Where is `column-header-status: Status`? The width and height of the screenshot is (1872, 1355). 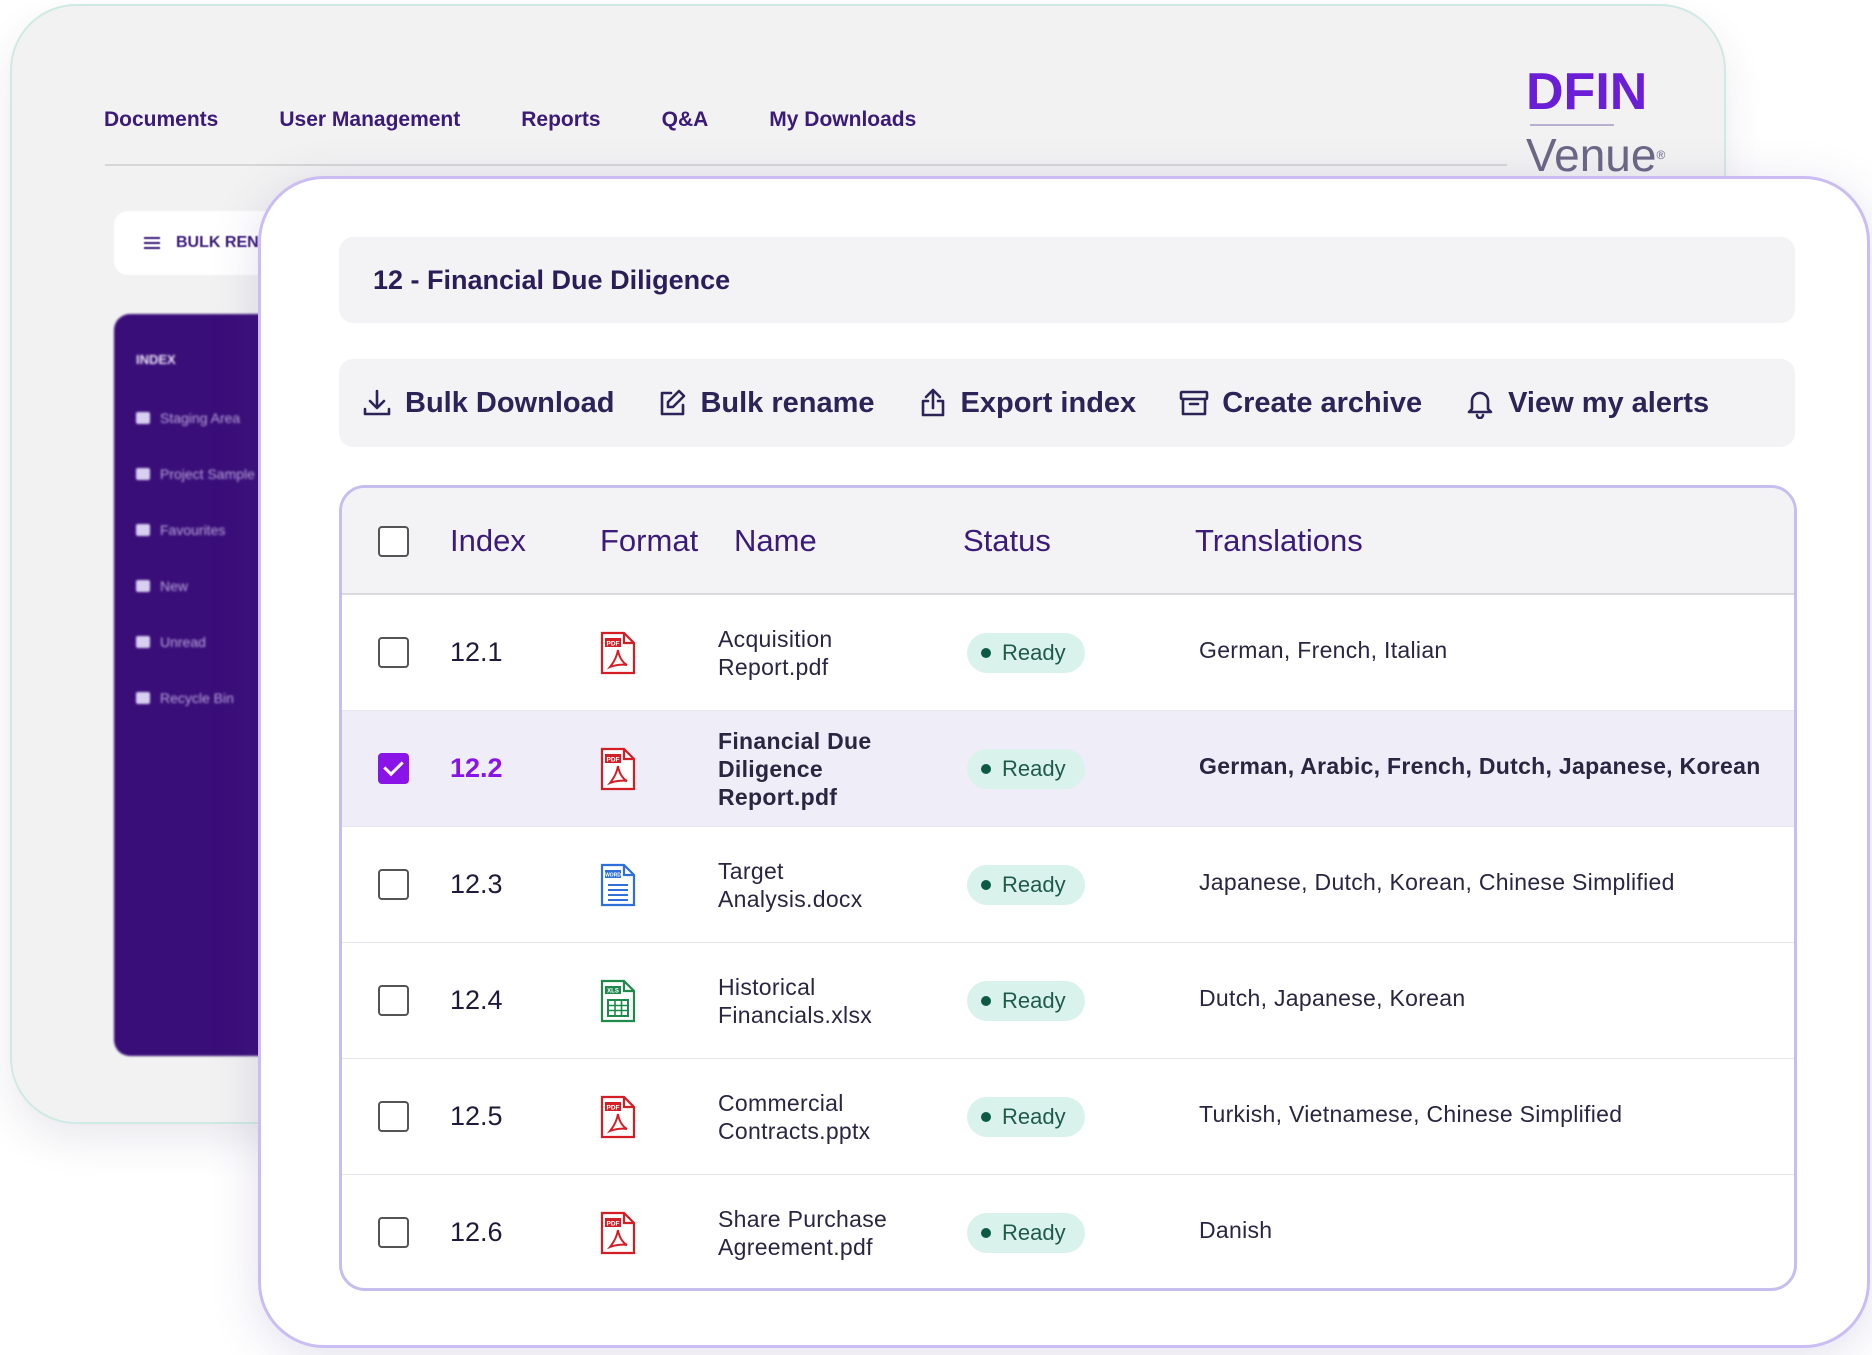
column-header-status: Status is located at coordinates (1007, 541).